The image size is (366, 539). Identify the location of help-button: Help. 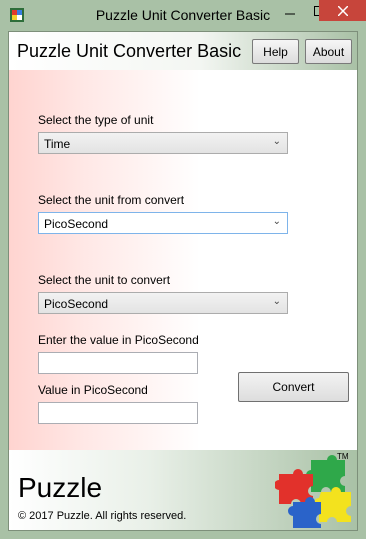
(275, 51).